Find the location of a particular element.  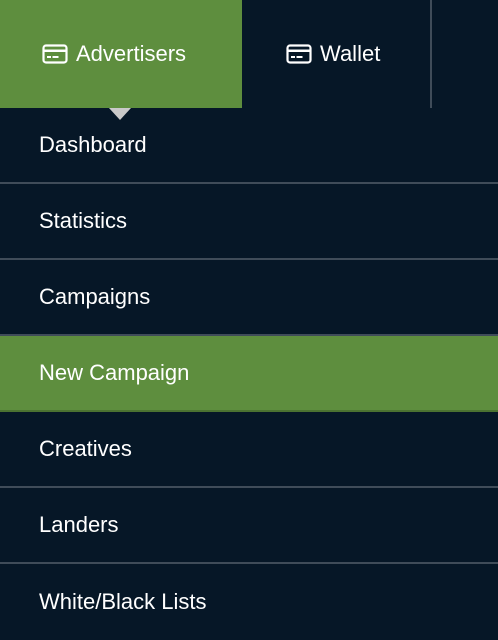

menu-item-label: Statistics is located at coordinates (83, 220).